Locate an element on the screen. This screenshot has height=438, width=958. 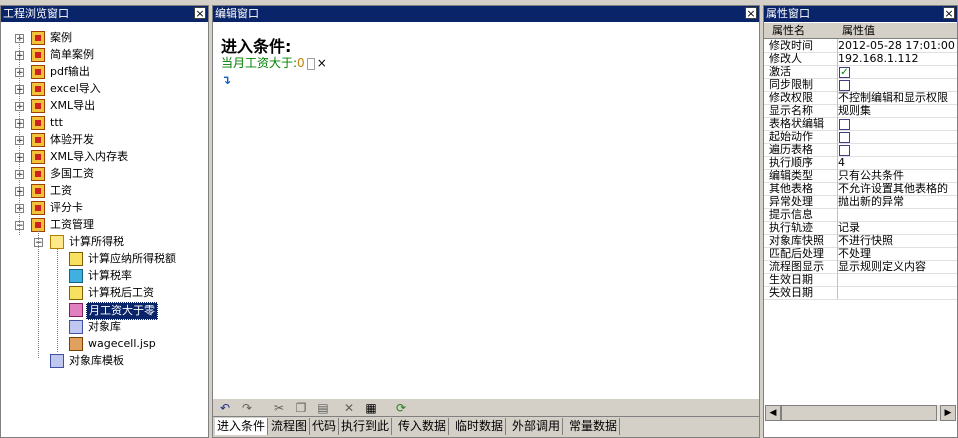
tree-node-label: 简单案例 is located at coordinates (72, 55).